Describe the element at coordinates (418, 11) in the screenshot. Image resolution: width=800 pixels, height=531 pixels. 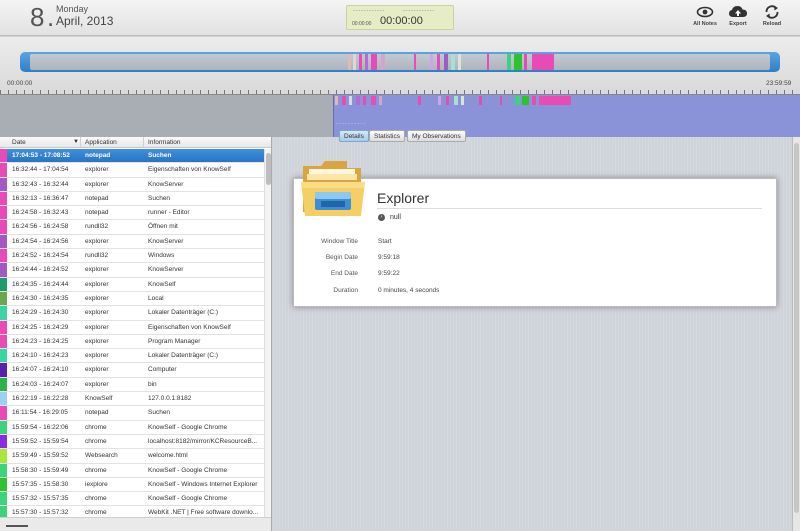
I see `timer-dashes-right: - - - - - - - - - - - -` at that location.